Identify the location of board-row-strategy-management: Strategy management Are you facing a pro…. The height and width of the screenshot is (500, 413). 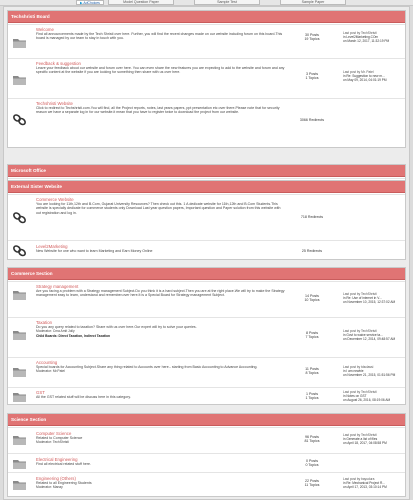
(206, 299).